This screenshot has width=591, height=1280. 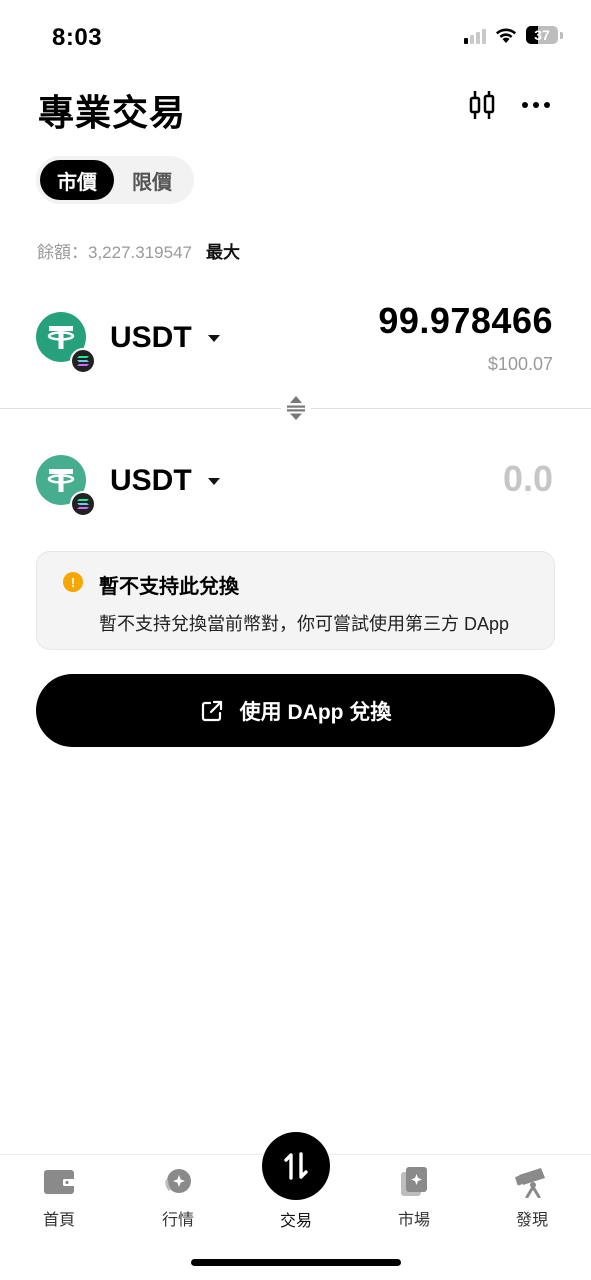 I want to click on page-title: 專業交易, so click(x=112, y=112).